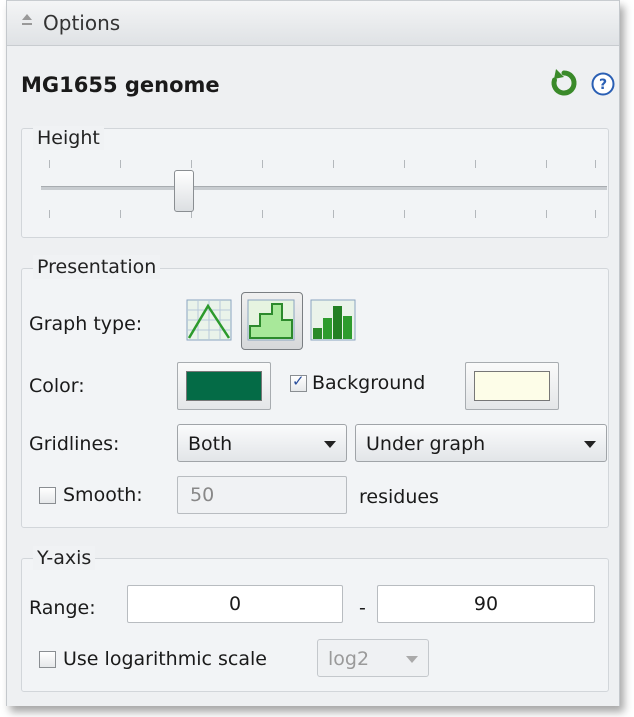 The height and width of the screenshot is (717, 634). Describe the element at coordinates (120, 85) in the screenshot. I see `genome-title: MG1655 genome` at that location.